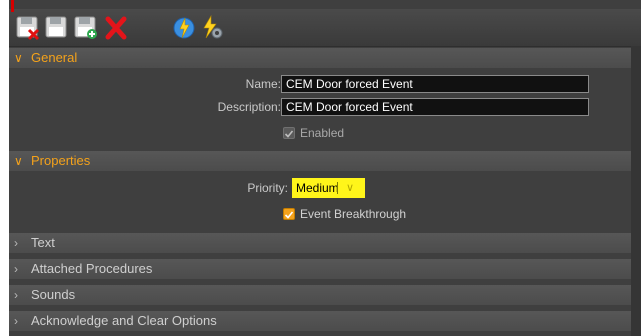 This screenshot has width=641, height=336. I want to click on section-text-title: Text, so click(43, 242).